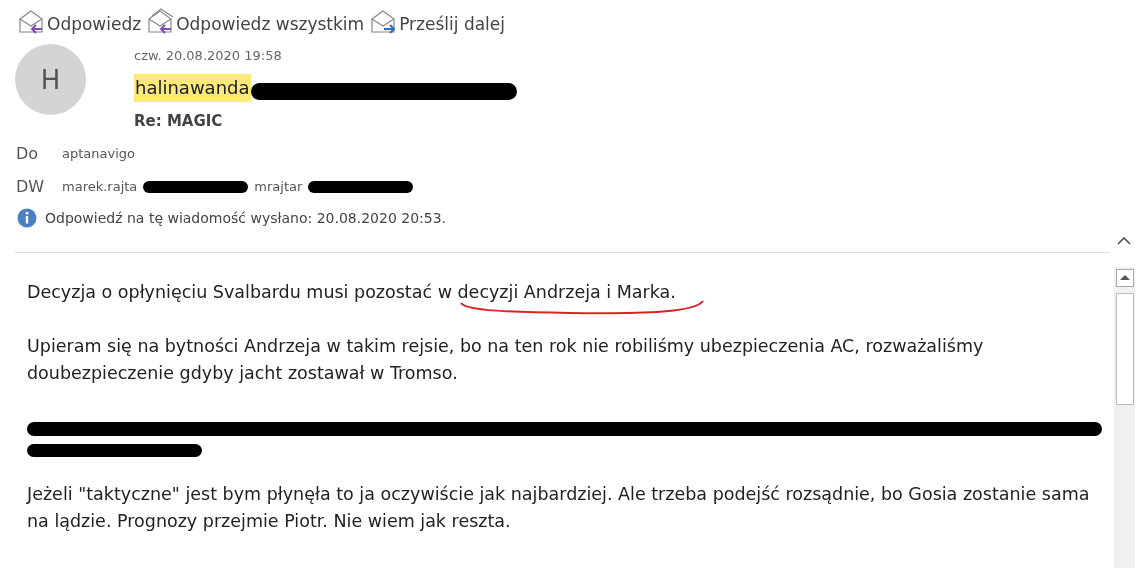 The height and width of the screenshot is (568, 1138). Describe the element at coordinates (80, 21) in the screenshot. I see `toolbar-button: Odpowiedz` at that location.